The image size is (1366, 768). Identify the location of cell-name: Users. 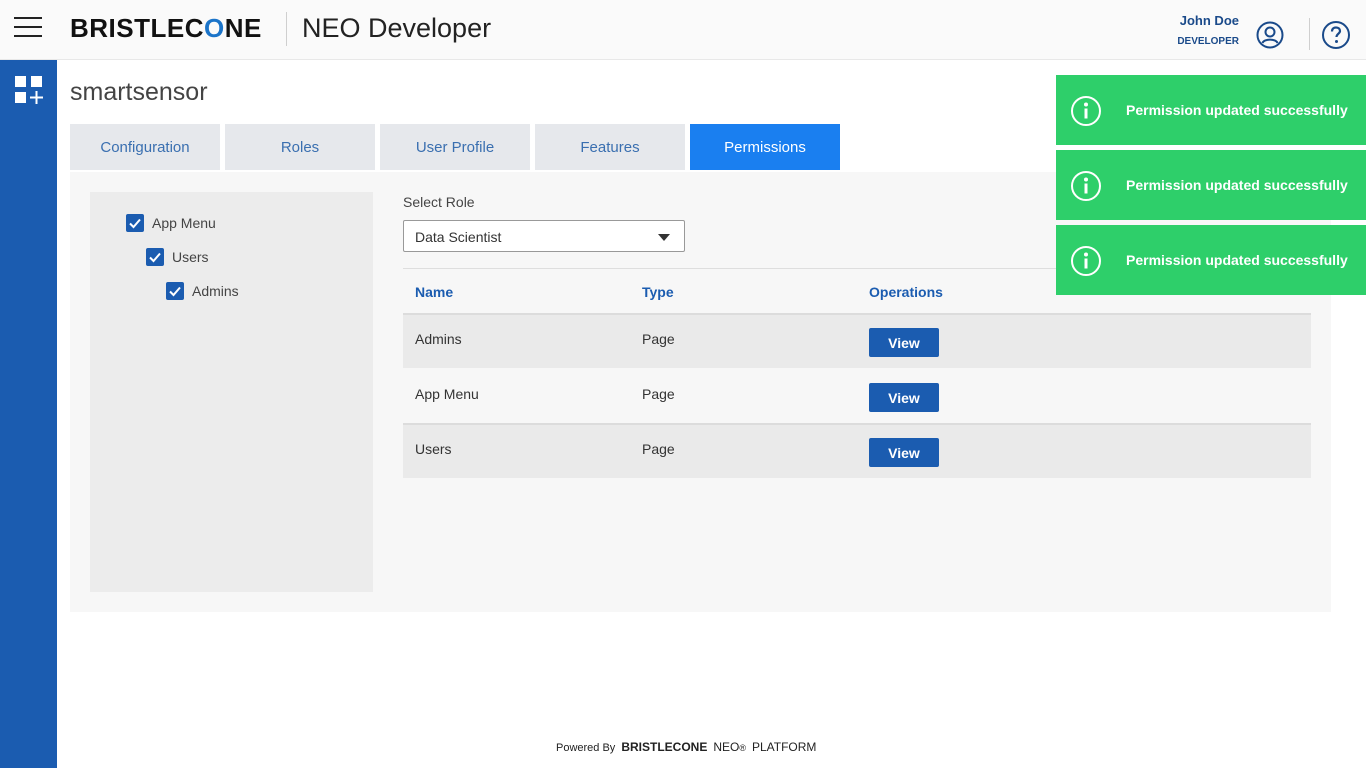
(433, 449).